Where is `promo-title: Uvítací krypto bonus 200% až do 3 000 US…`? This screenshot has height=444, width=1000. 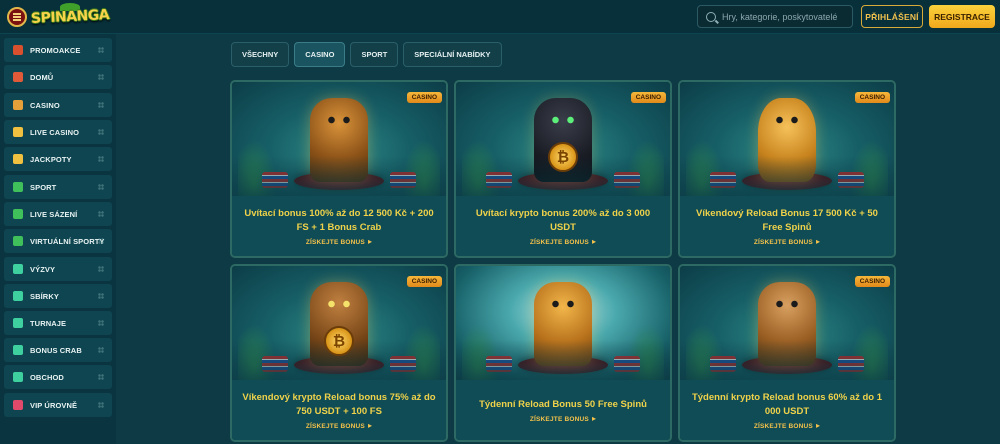 promo-title: Uvítací krypto bonus 200% až do 3 000 US… is located at coordinates (563, 220).